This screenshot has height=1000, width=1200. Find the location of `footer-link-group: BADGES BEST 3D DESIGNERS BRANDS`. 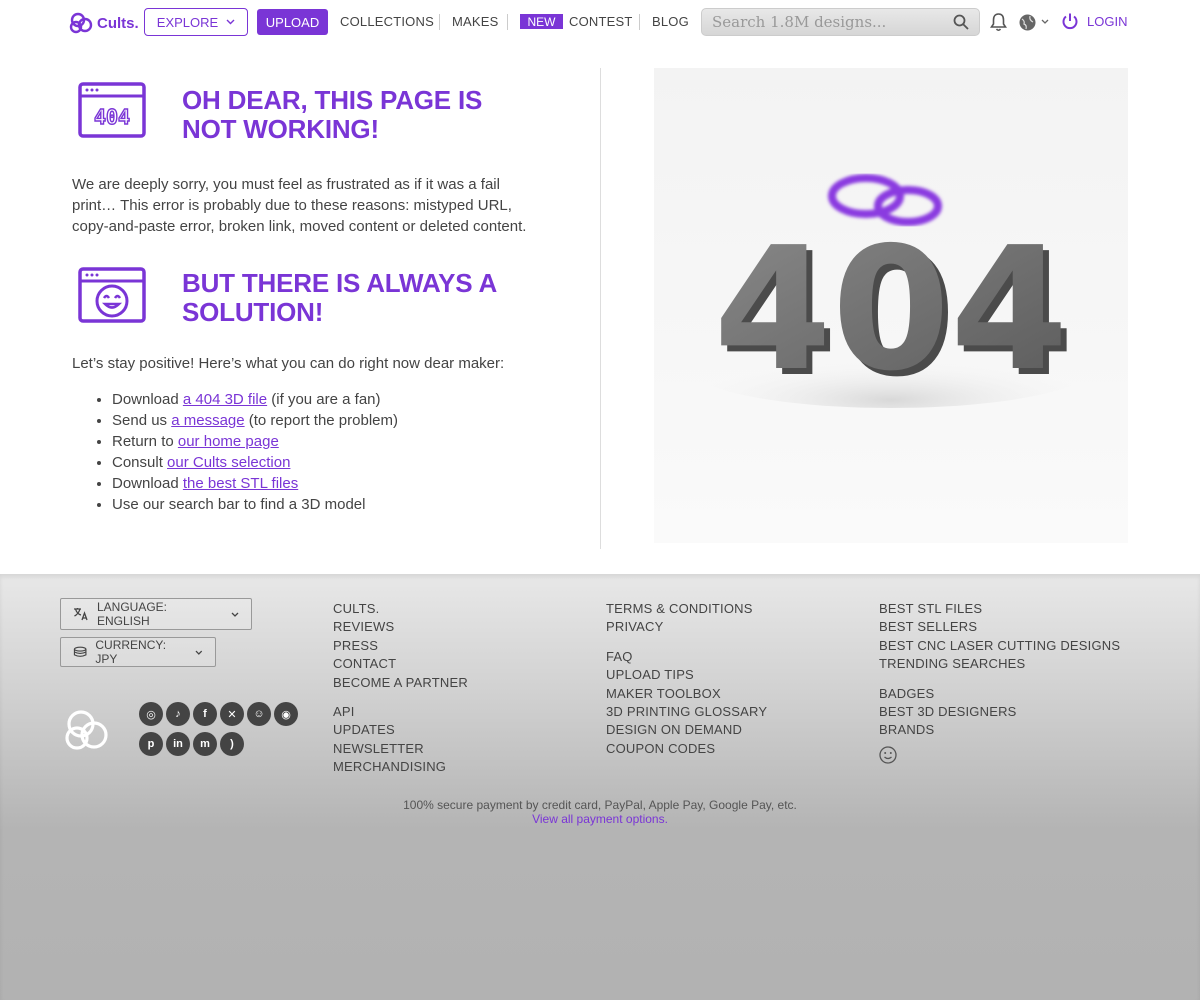

footer-link-group: BADGES BEST 3D DESIGNERS BRANDS is located at coordinates (999, 712).